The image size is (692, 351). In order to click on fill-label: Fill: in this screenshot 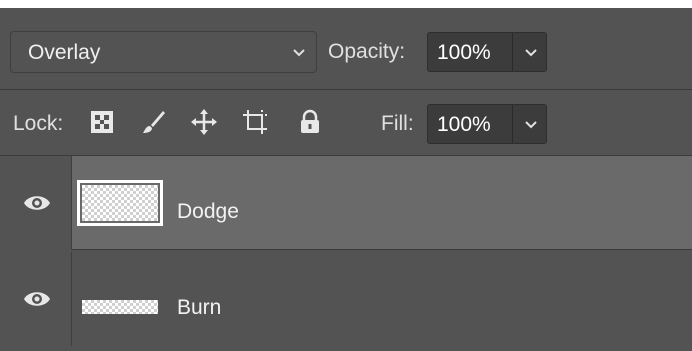, I will do `click(397, 123)`.